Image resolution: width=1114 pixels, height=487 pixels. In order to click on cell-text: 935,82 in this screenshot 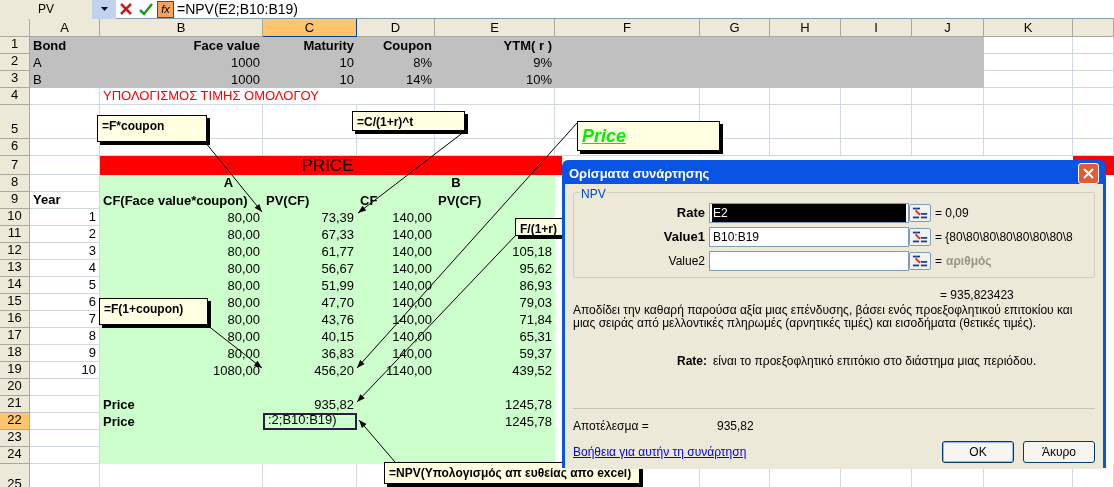, I will do `click(334, 405)`.